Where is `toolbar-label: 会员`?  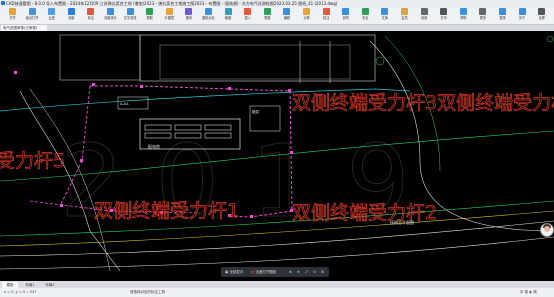
toolbar-label: 会员 is located at coordinates (404, 18).